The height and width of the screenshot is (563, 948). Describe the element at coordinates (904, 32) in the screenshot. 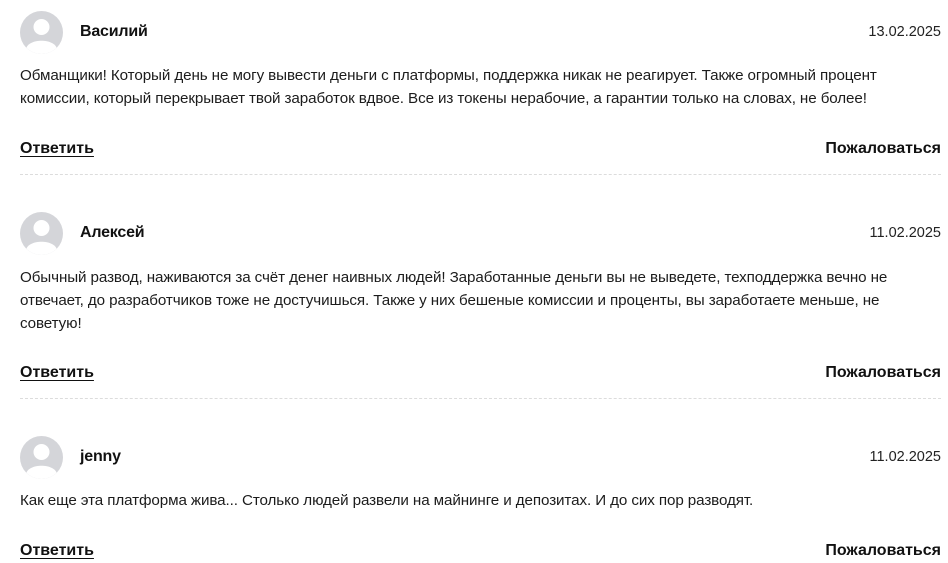

I see `comment-date: 13.02.2025` at that location.